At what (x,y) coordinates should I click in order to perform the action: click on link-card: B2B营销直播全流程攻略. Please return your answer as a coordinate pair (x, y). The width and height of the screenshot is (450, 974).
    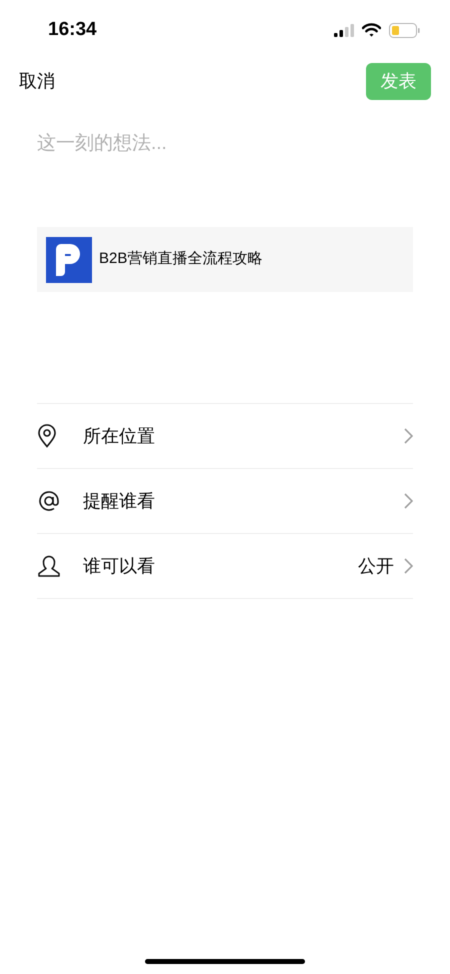
    Looking at the image, I should click on (225, 259).